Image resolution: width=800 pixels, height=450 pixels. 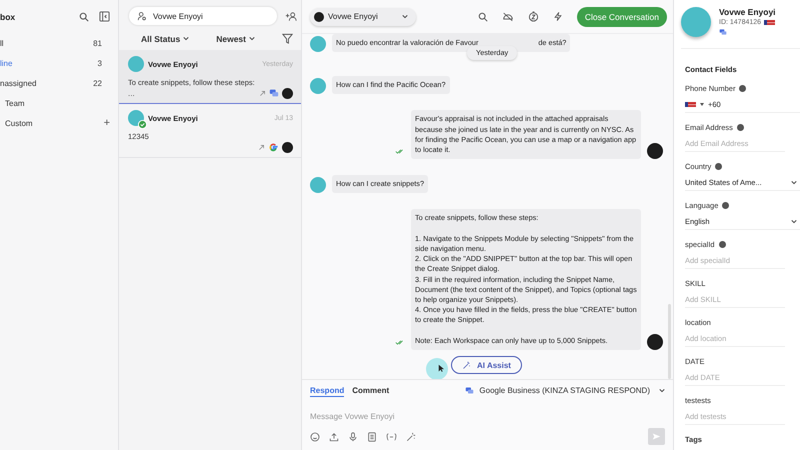 I want to click on sort-dropdown: Newest, so click(x=235, y=39).